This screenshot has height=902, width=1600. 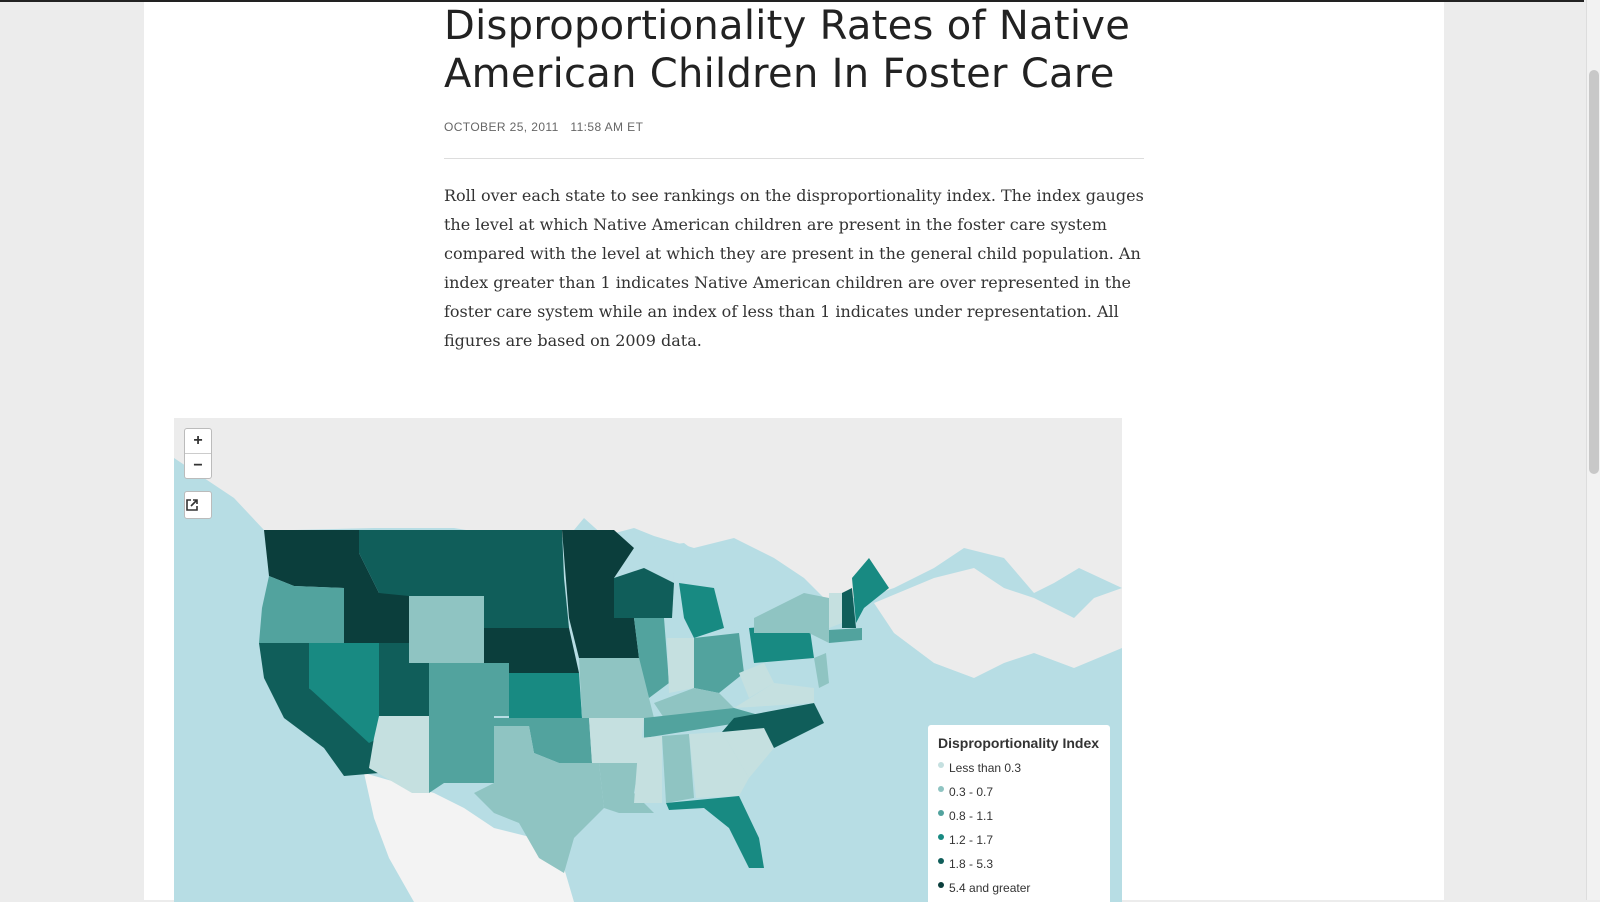 I want to click on legend-label: Less than 0.3, so click(x=985, y=768).